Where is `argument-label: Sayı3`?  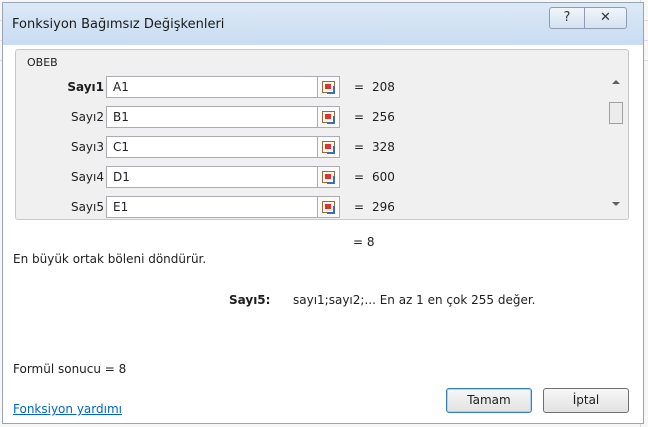
argument-label: Sayı3 is located at coordinates (87, 147).